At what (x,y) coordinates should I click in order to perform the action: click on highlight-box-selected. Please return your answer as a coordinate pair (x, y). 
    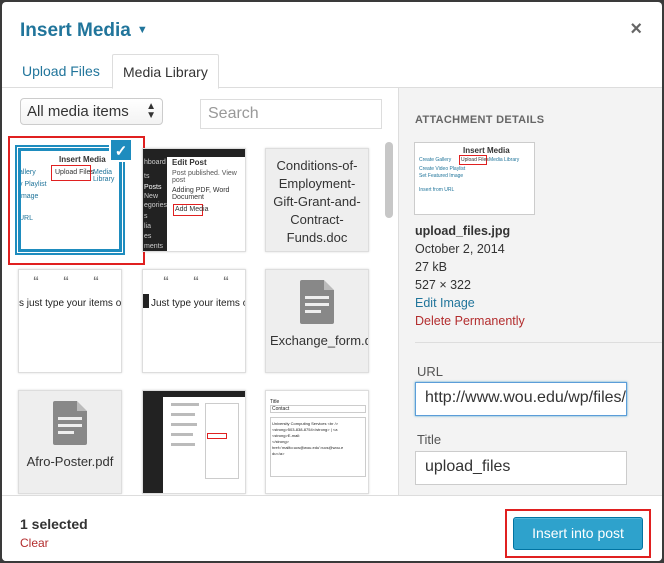
    Looking at the image, I should click on (76, 200).